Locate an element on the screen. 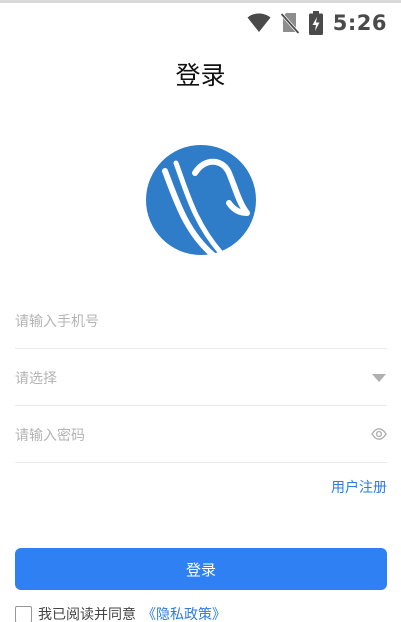 The width and height of the screenshot is (401, 622). agree-checkbox is located at coordinates (23, 613).